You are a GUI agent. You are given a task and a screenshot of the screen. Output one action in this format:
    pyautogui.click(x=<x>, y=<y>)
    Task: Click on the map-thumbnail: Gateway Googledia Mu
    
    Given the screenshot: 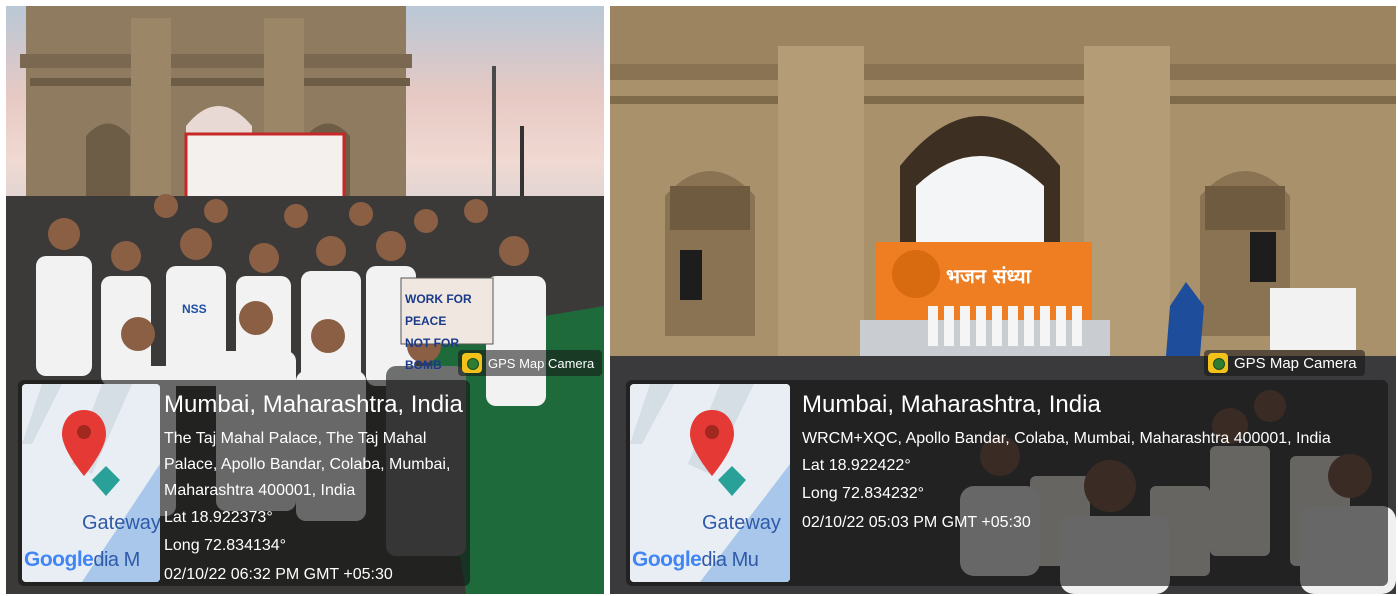 What is the action you would take?
    pyautogui.click(x=710, y=483)
    